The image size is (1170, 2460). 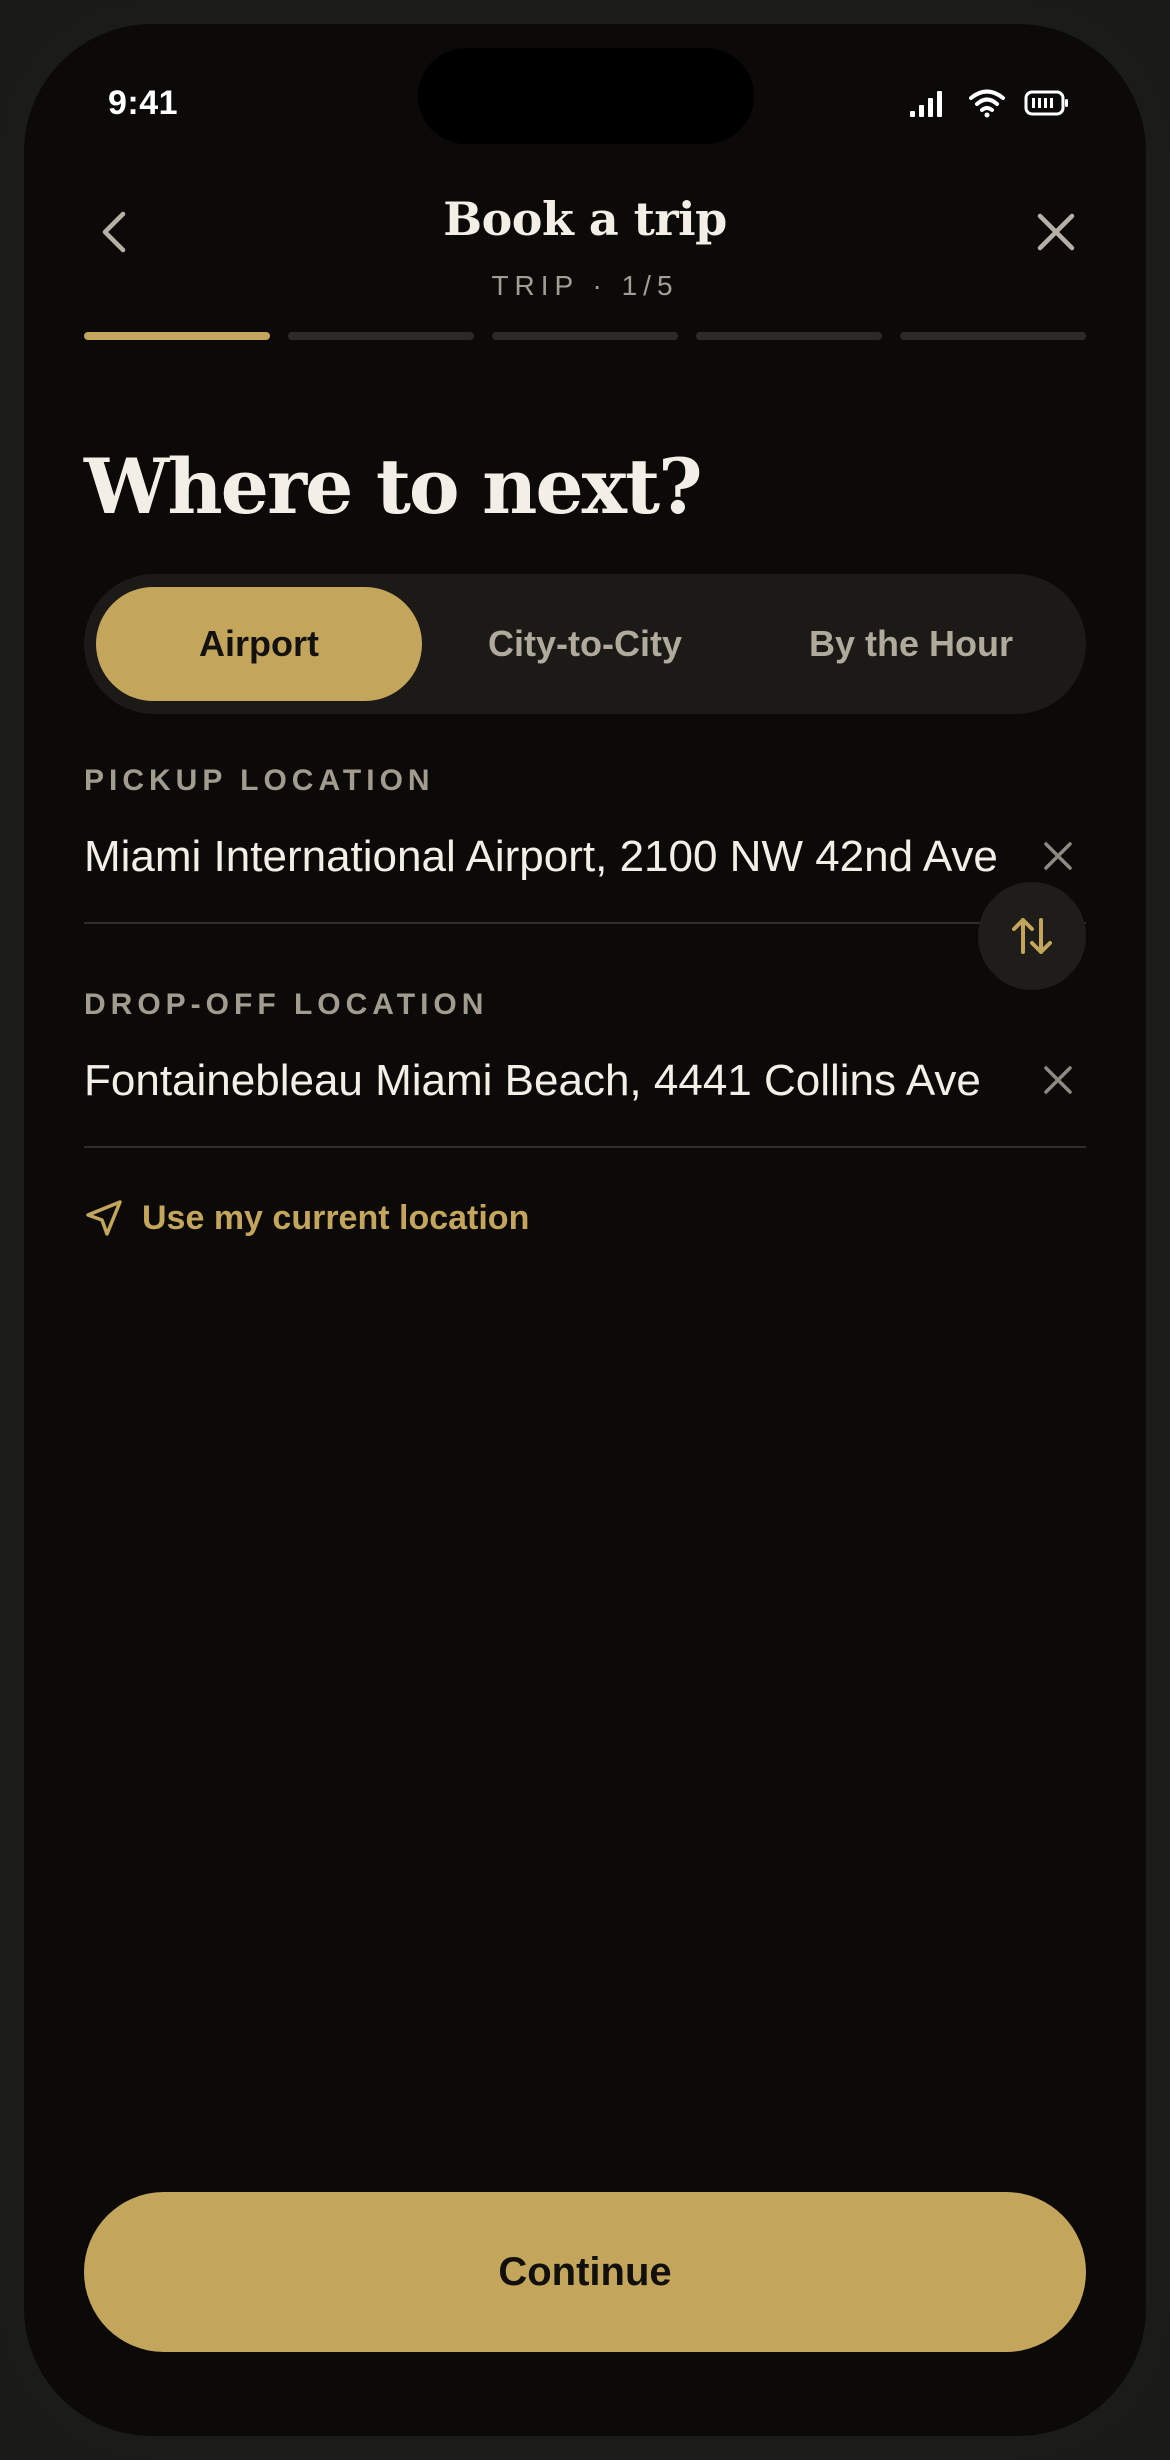 I want to click on pickup-label: PICKUP LOCATION, so click(x=259, y=780).